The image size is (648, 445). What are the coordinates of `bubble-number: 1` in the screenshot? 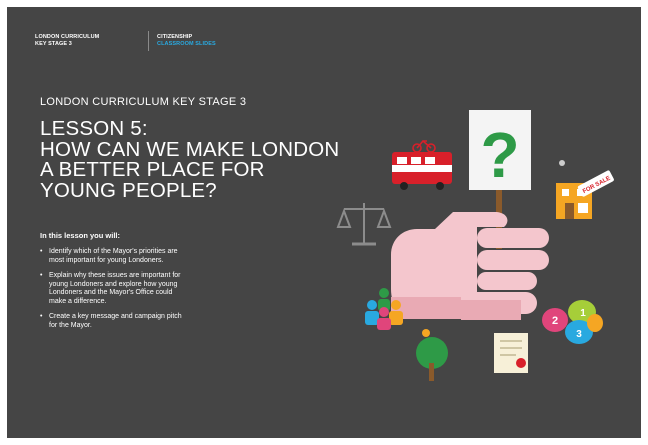 It's located at (583, 313).